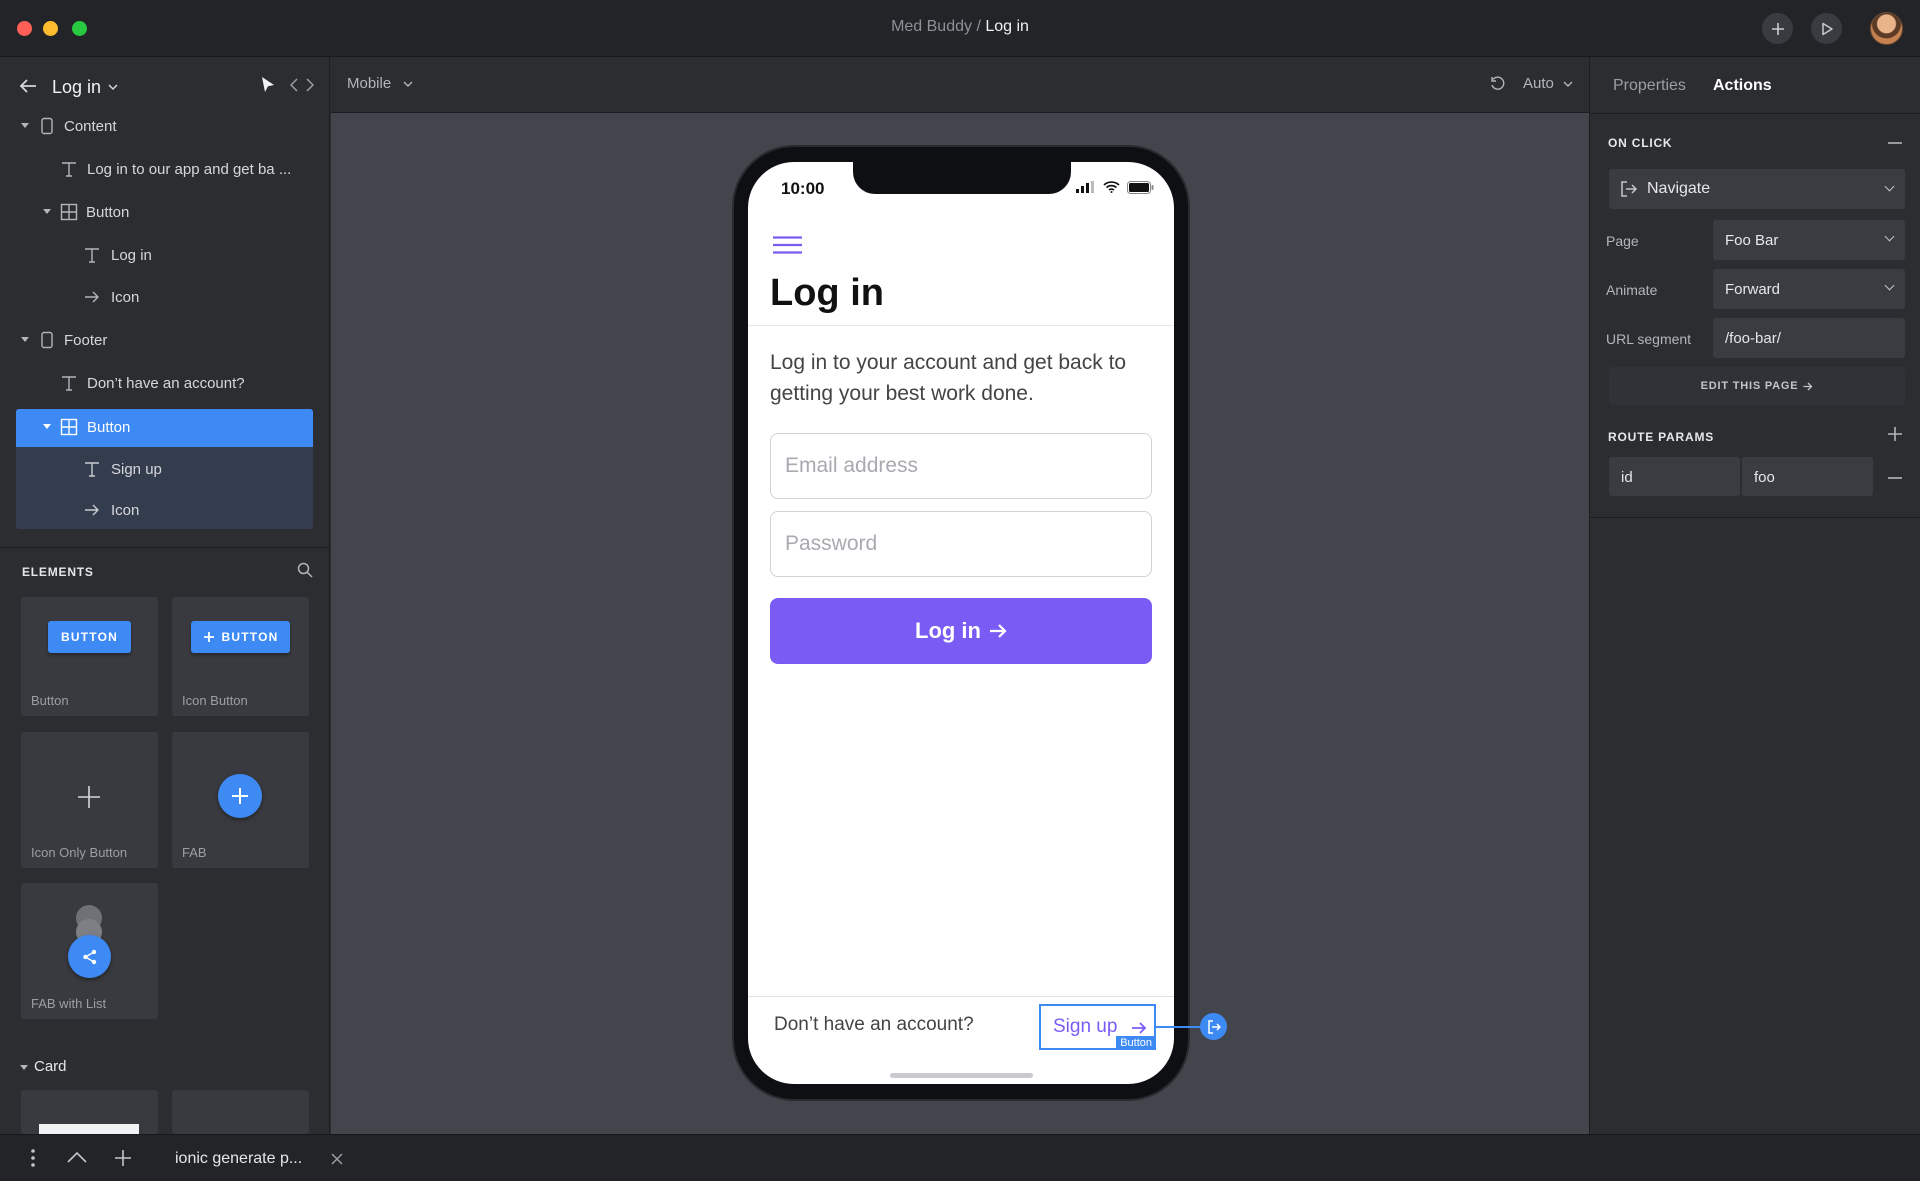 This screenshot has height=1181, width=1920. I want to click on login-button: Log in, so click(961, 631).